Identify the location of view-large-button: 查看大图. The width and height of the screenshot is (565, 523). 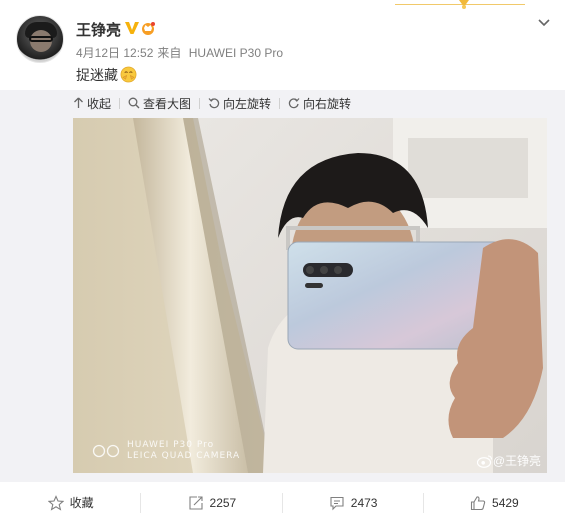
(160, 103).